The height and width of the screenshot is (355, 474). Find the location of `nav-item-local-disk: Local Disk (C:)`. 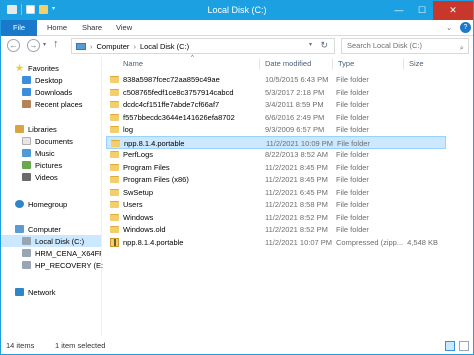

nav-item-local-disk: Local Disk (C:) is located at coordinates (51, 241).